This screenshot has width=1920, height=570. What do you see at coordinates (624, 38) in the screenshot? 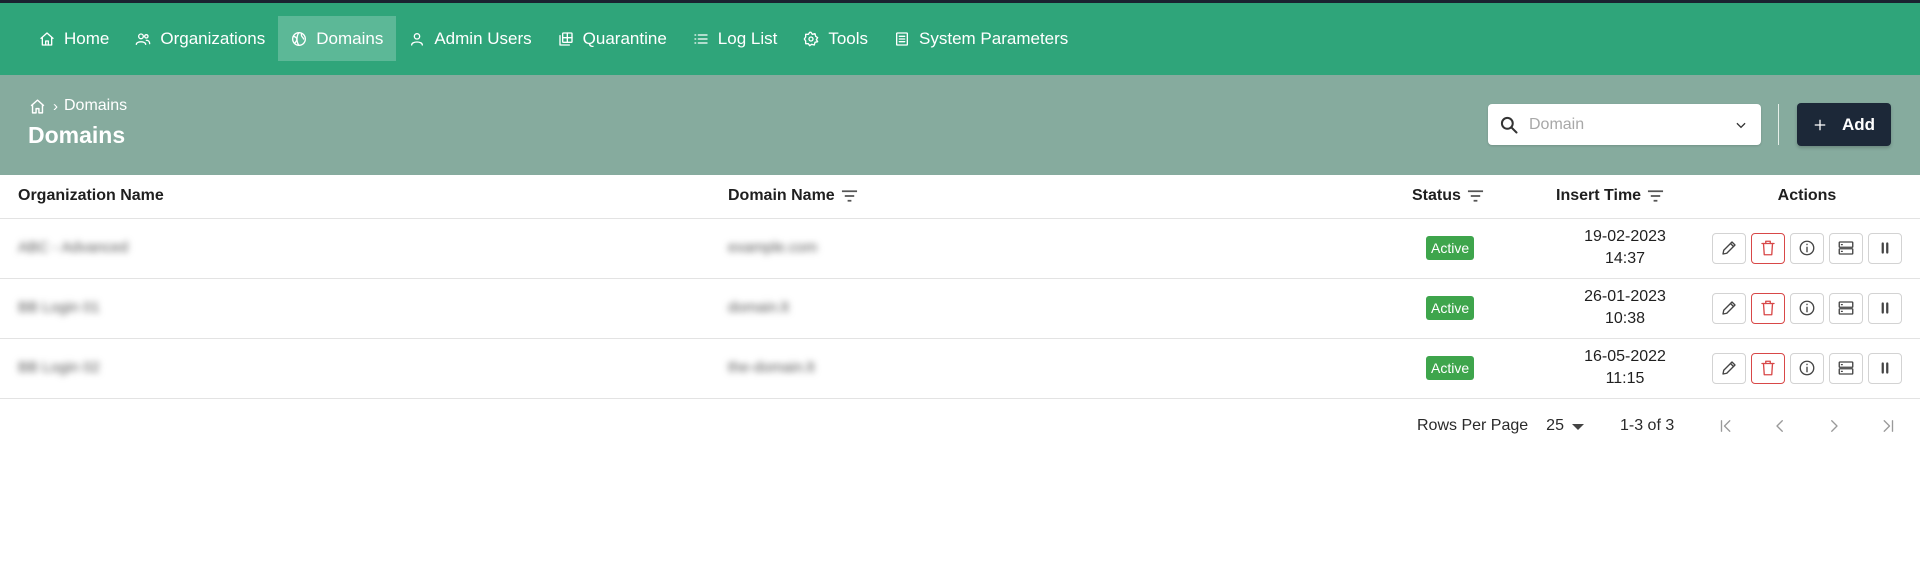
I see `nav-item-label: Quarantine` at bounding box center [624, 38].